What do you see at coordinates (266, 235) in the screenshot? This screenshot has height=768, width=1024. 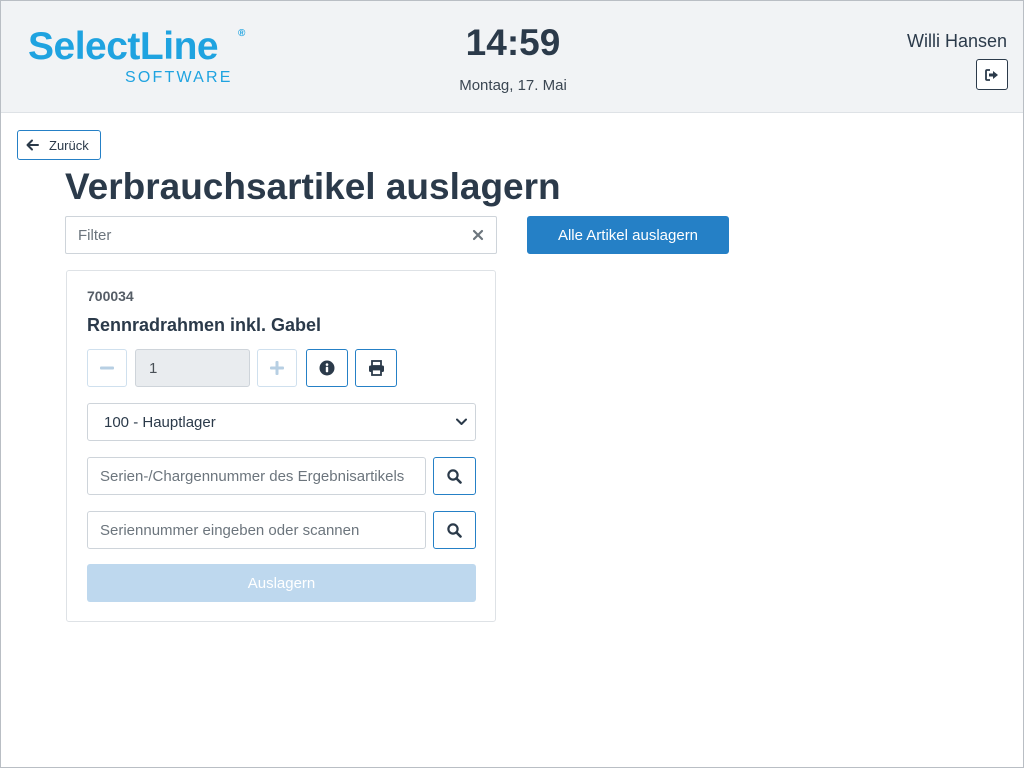 I see `filter-input` at bounding box center [266, 235].